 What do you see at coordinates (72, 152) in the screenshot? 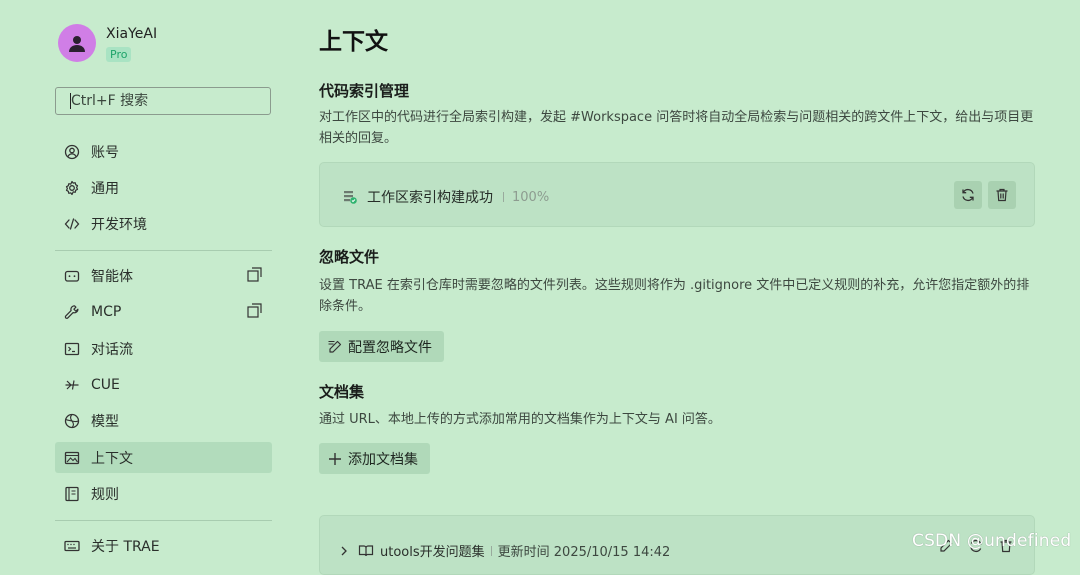
I see `account-icon` at bounding box center [72, 152].